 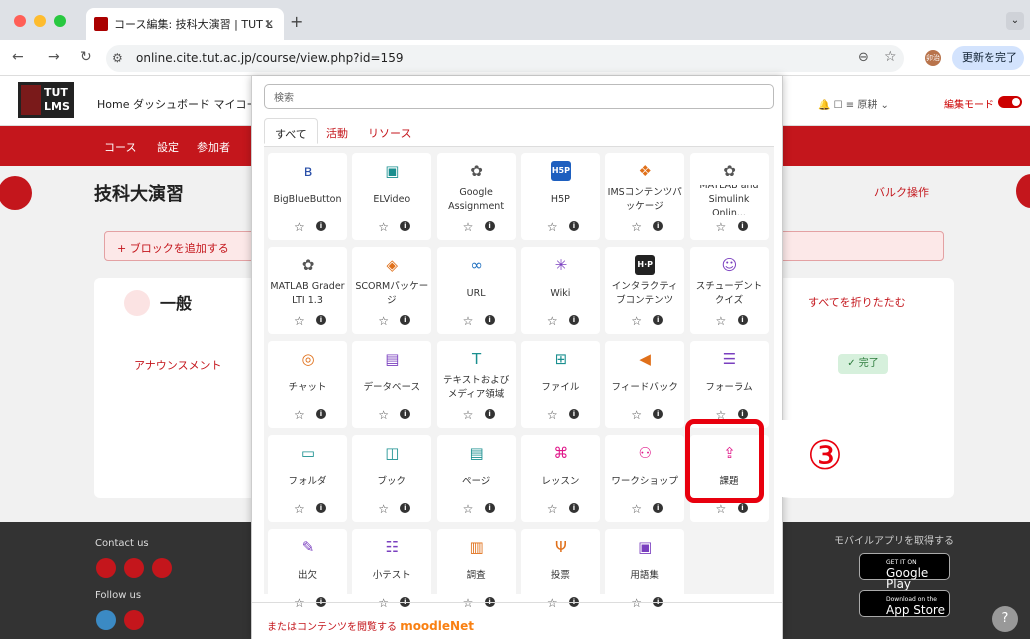 What do you see at coordinates (137, 303) in the screenshot?
I see `section-collapse-toggle` at bounding box center [137, 303].